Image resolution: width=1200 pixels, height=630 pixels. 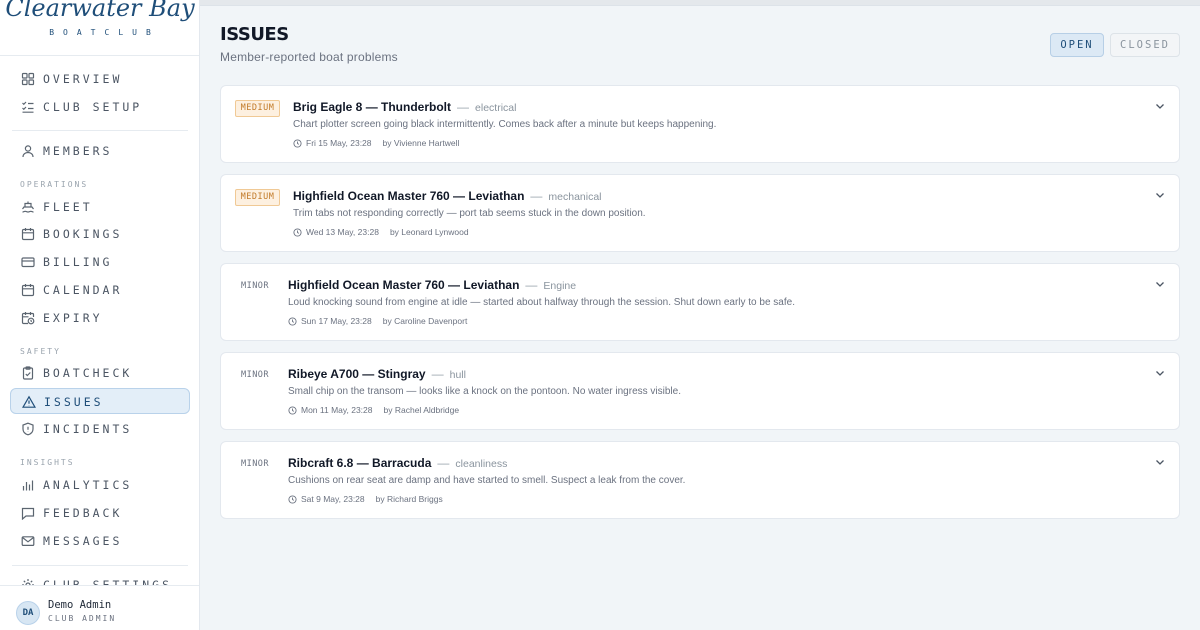 What do you see at coordinates (88, 429) in the screenshot?
I see `sidebar-item-label: INCIDENTS` at bounding box center [88, 429].